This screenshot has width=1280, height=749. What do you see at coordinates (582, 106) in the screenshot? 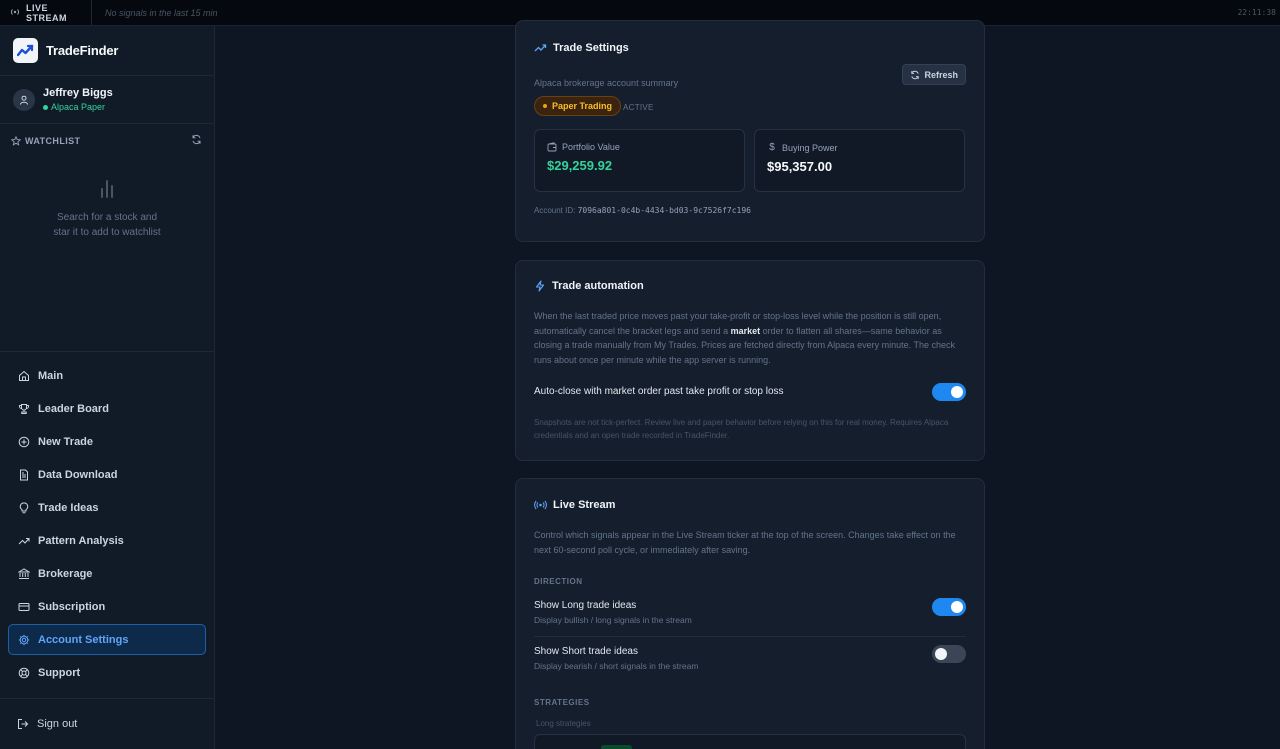
I see `paper-trading-label: Paper Trading` at bounding box center [582, 106].